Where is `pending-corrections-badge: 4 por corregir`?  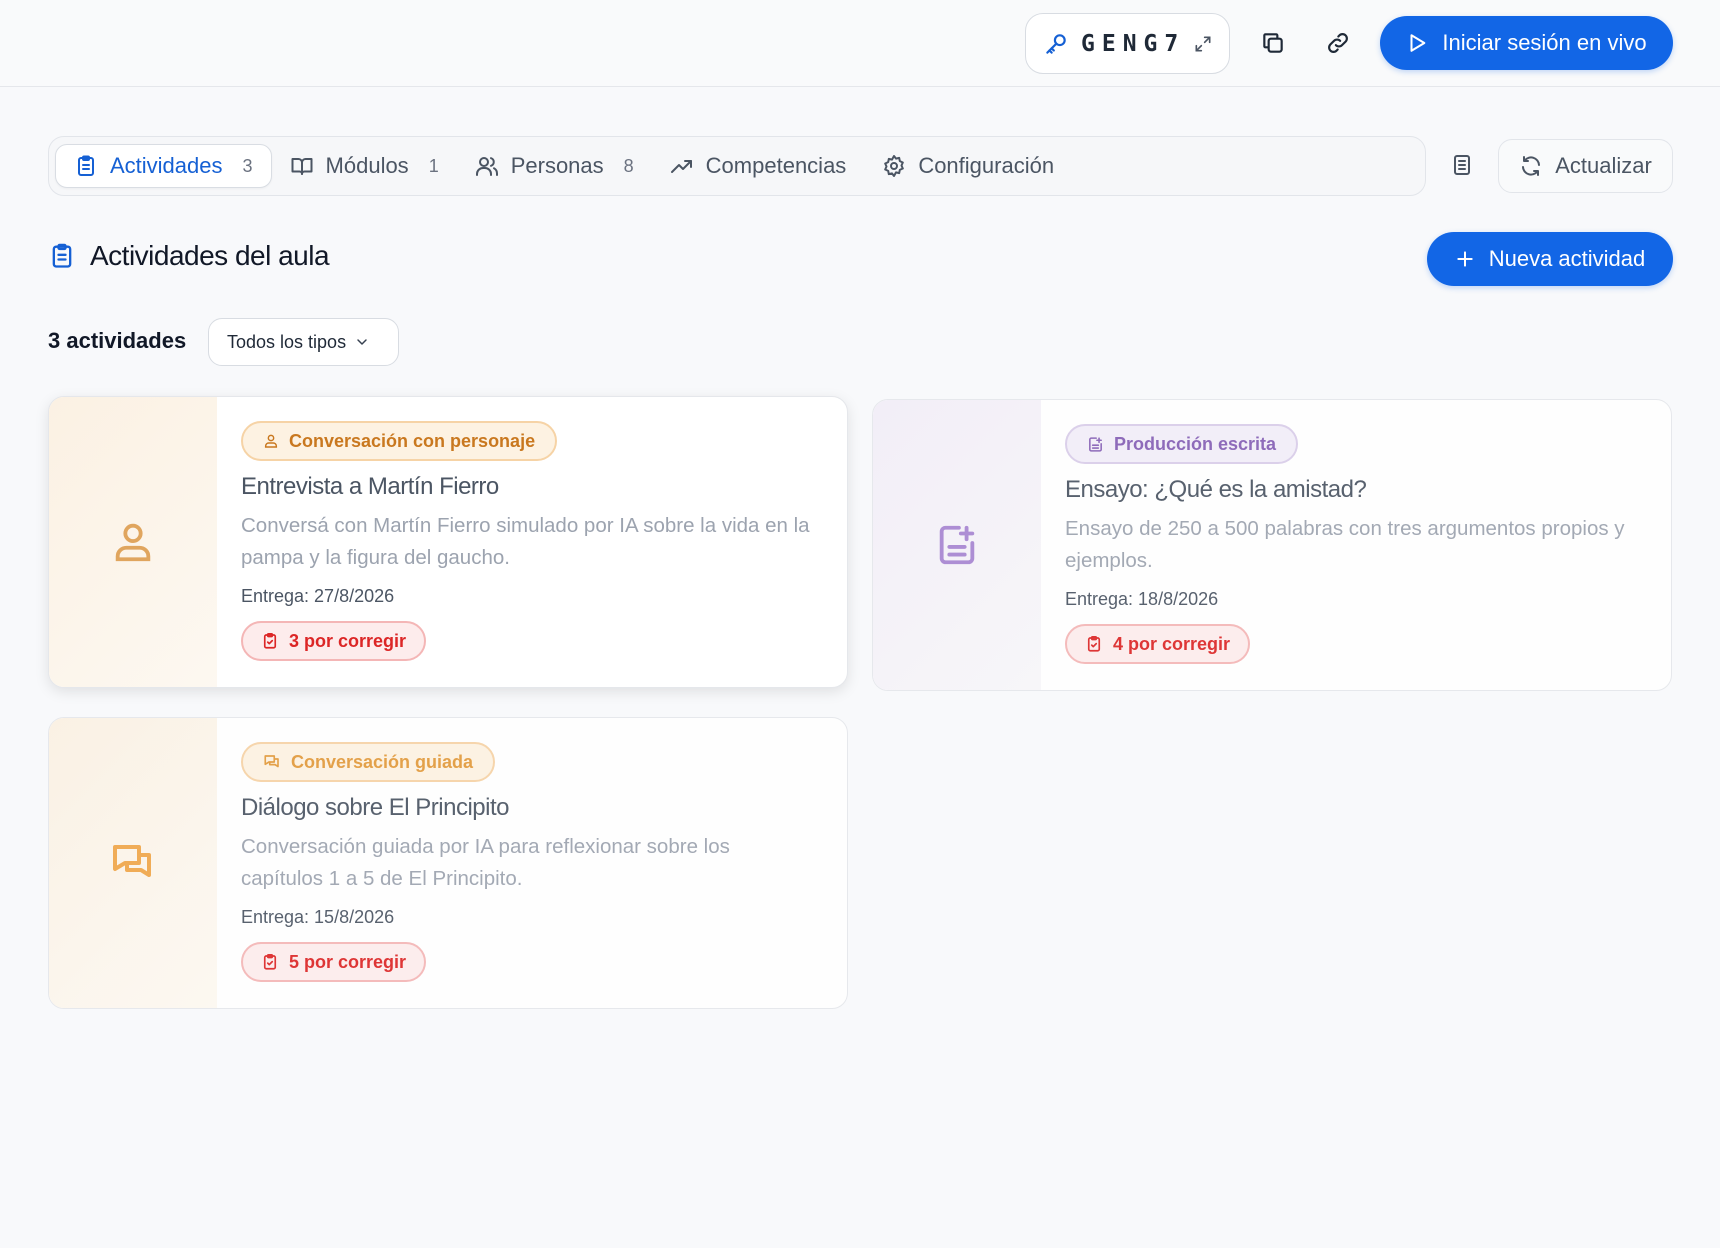
pending-corrections-badge: 4 por corregir is located at coordinates (1158, 644).